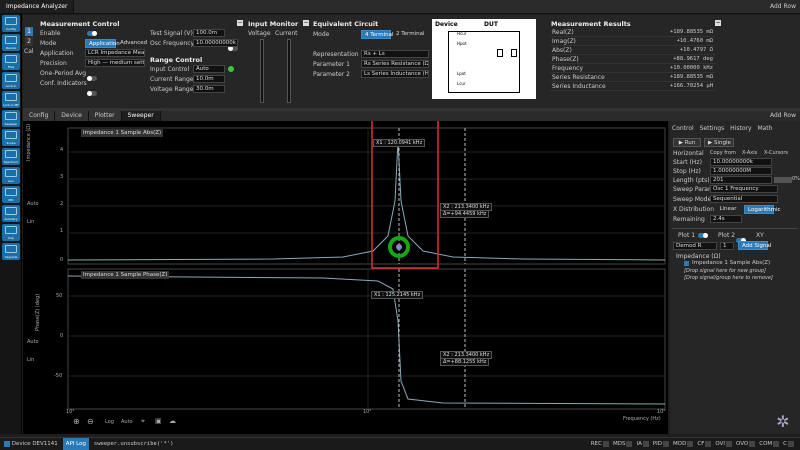 The height and width of the screenshot is (450, 800). Describe the element at coordinates (754, 245) in the screenshot. I see `add-signal-button: Add Signal` at that location.